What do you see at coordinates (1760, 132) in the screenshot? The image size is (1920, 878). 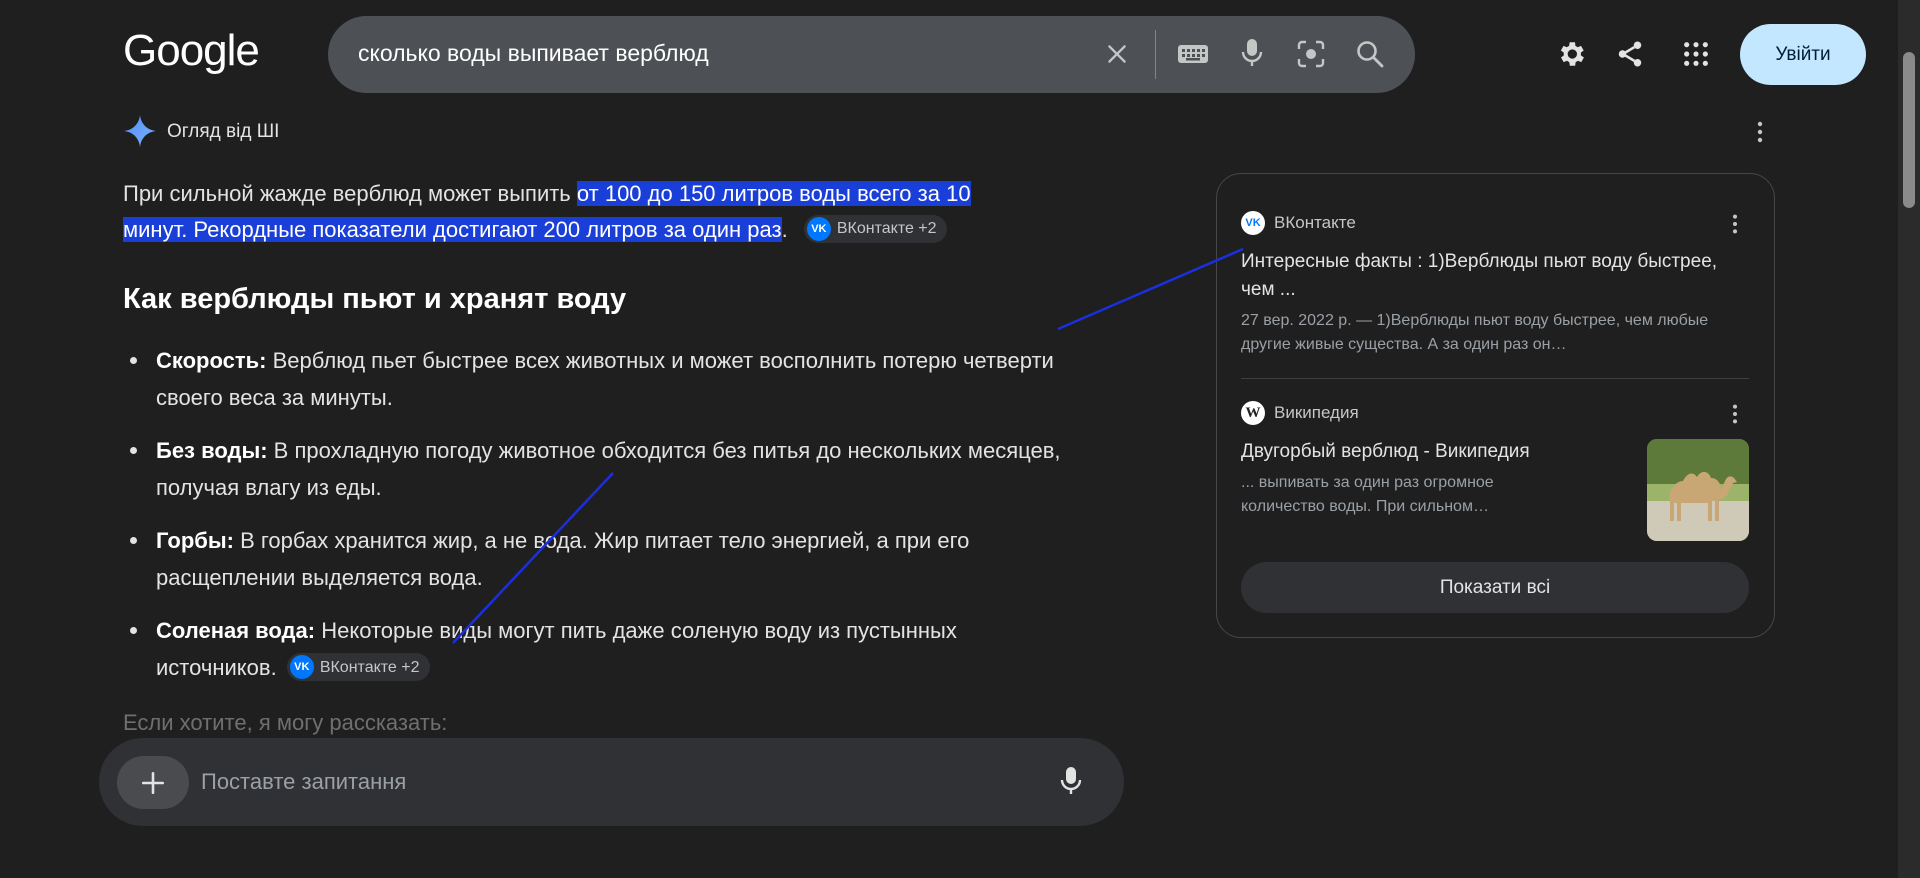 I see `more-options-icon` at bounding box center [1760, 132].